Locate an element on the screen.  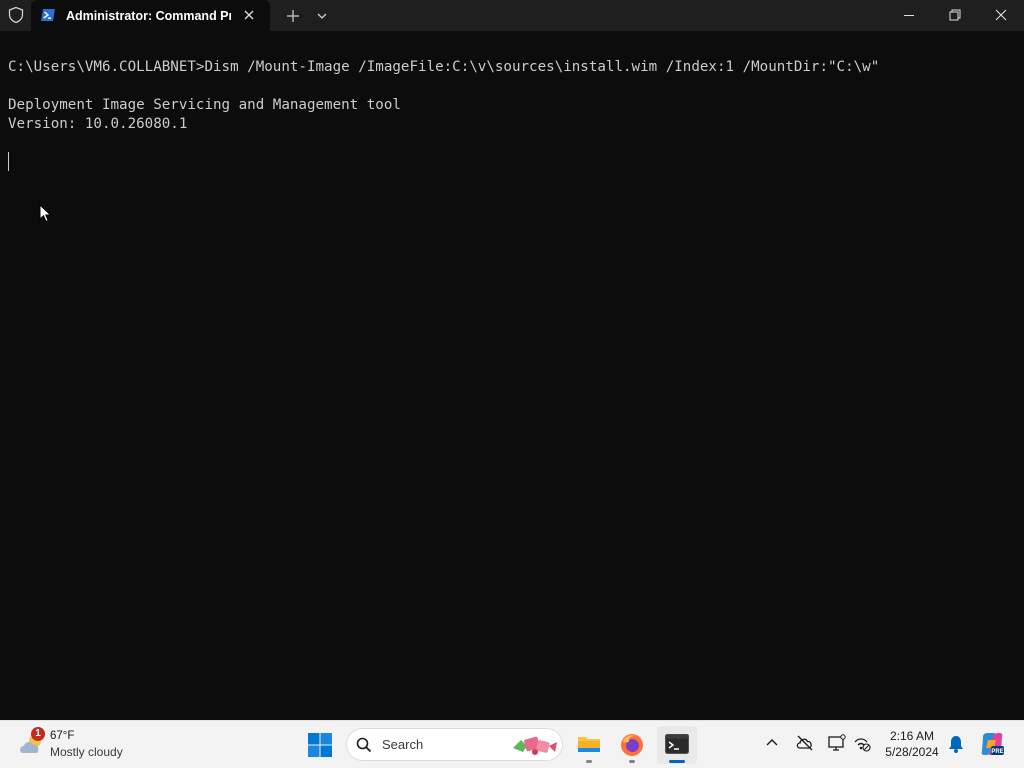
close-icon is located at coordinates (1001, 15).